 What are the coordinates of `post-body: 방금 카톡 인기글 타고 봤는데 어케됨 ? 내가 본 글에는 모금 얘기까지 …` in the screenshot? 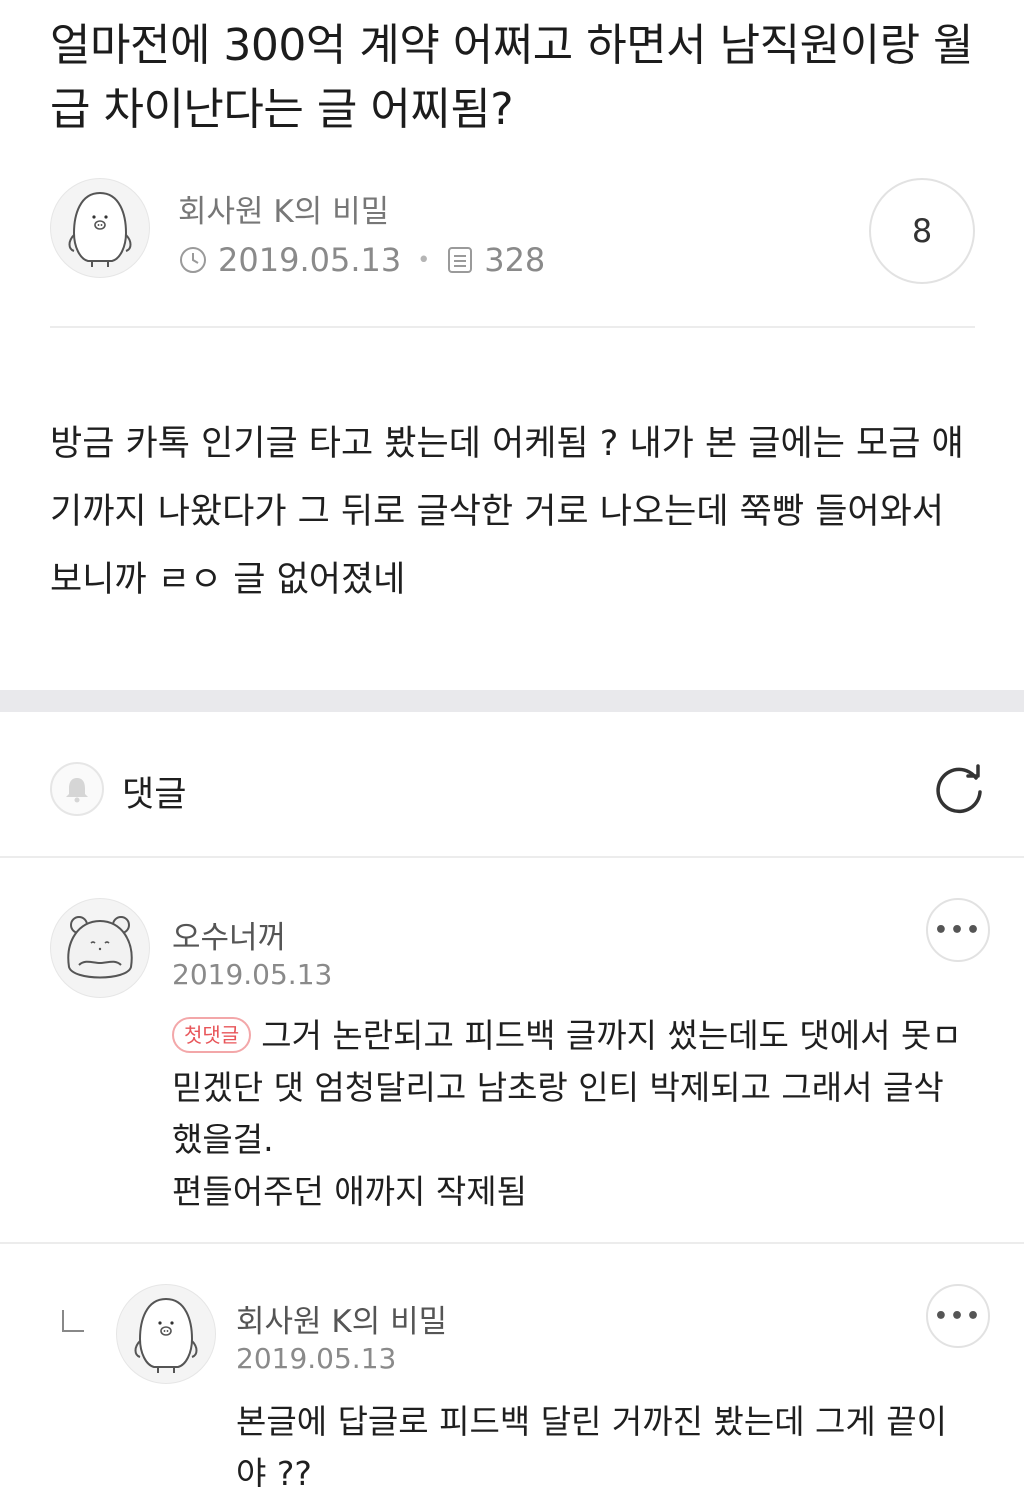 It's located at (507, 512).